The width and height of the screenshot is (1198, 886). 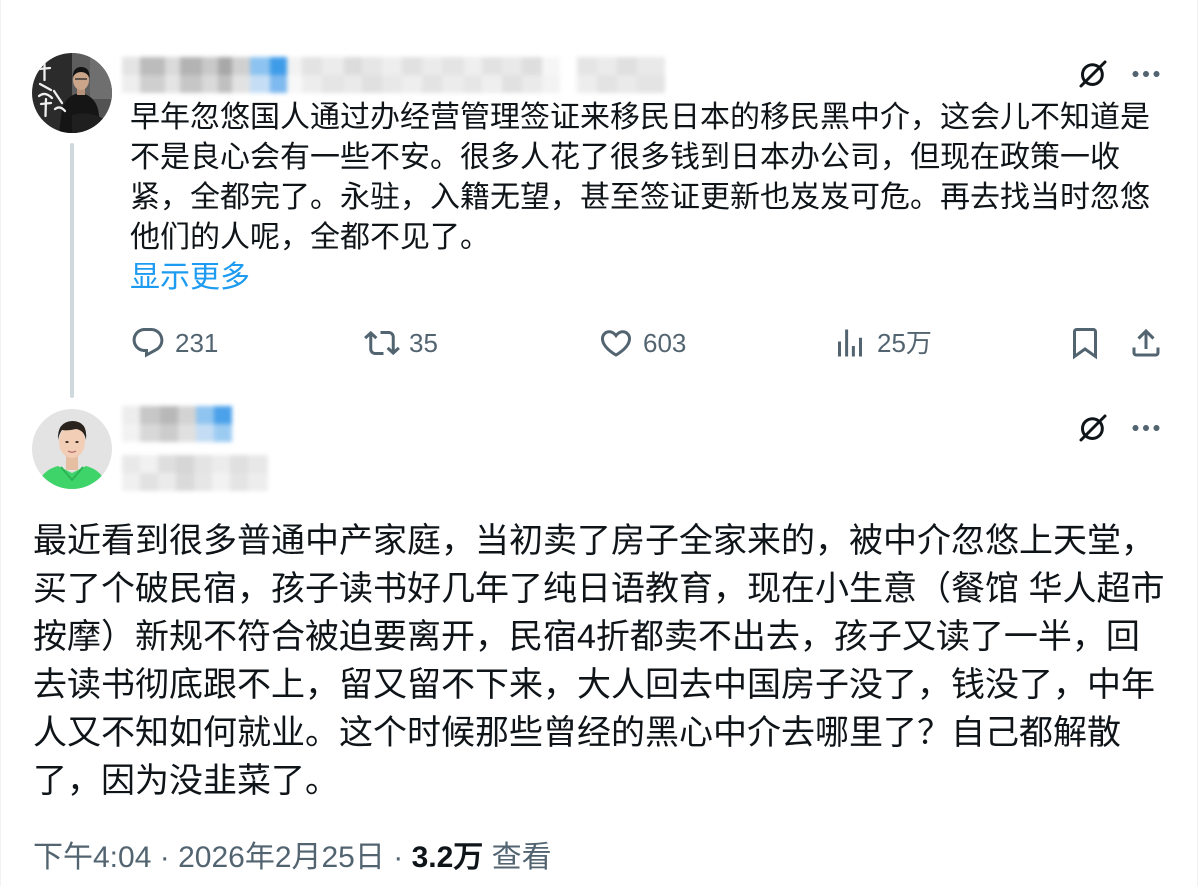 I want to click on tweet-meta-row: 下午4:04 · 2026年2月25日 · 3.2万 查看, so click(x=292, y=858).